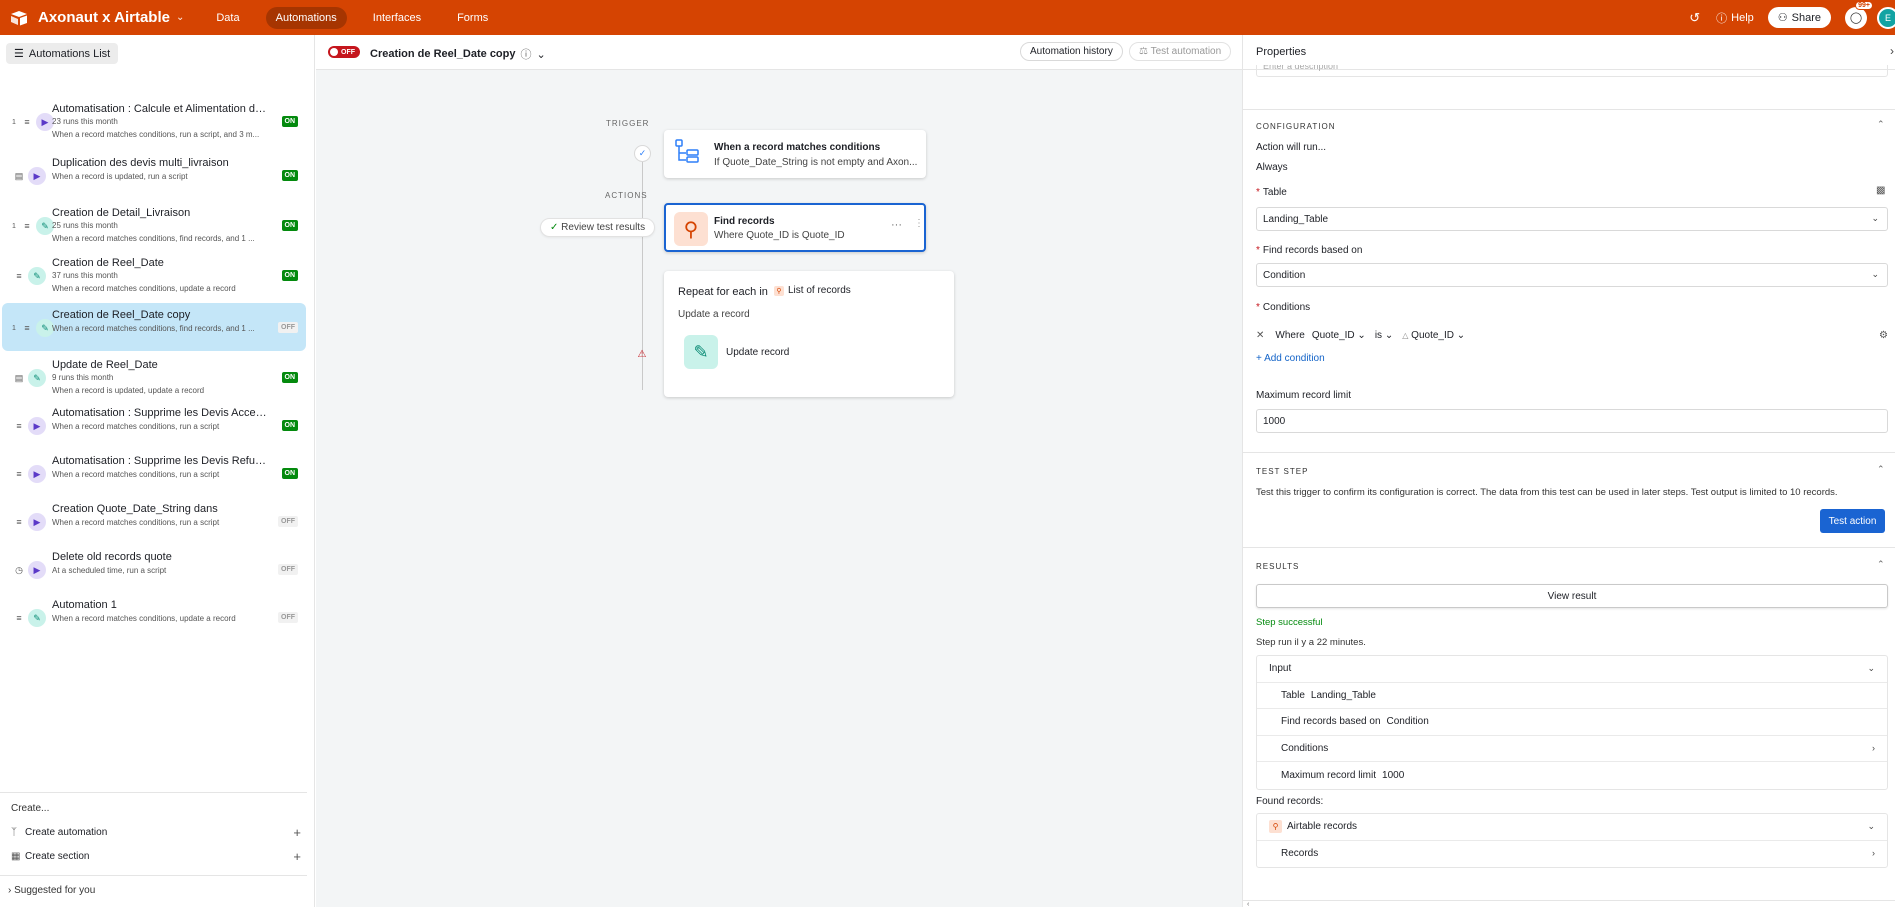 The image size is (1895, 907). I want to click on gear-icon: ⚙, so click(1883, 335).